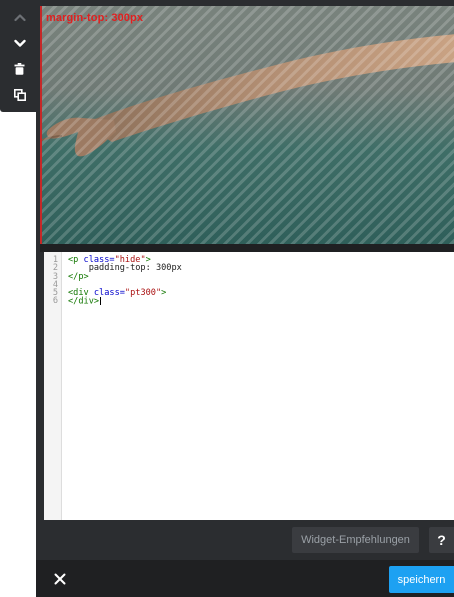 This screenshot has height=597, width=454. I want to click on widget-toolbar, so click(19, 56).